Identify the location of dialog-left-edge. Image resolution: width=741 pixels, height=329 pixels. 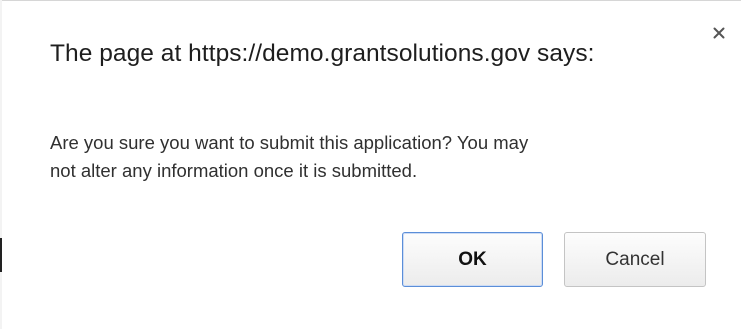
(1, 164).